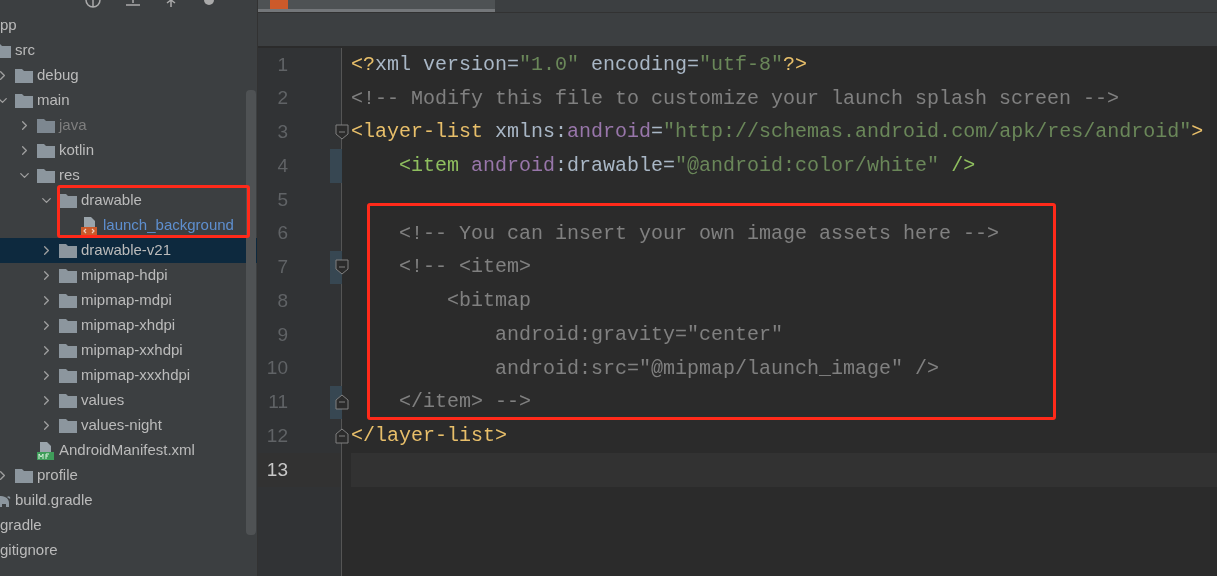 This screenshot has height=576, width=1217. I want to click on code-line: </item> -->, so click(465, 402).